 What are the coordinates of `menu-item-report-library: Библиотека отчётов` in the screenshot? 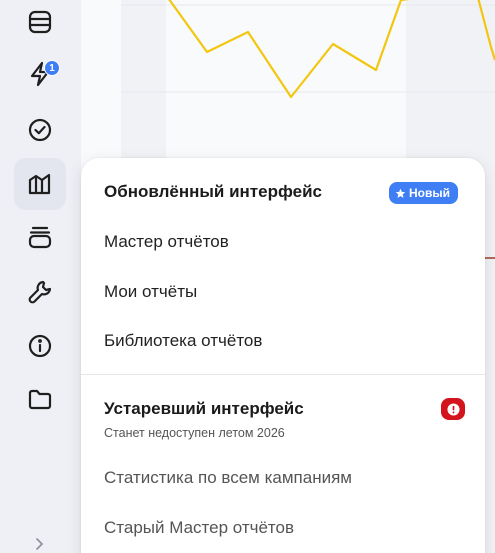 It's located at (183, 341).